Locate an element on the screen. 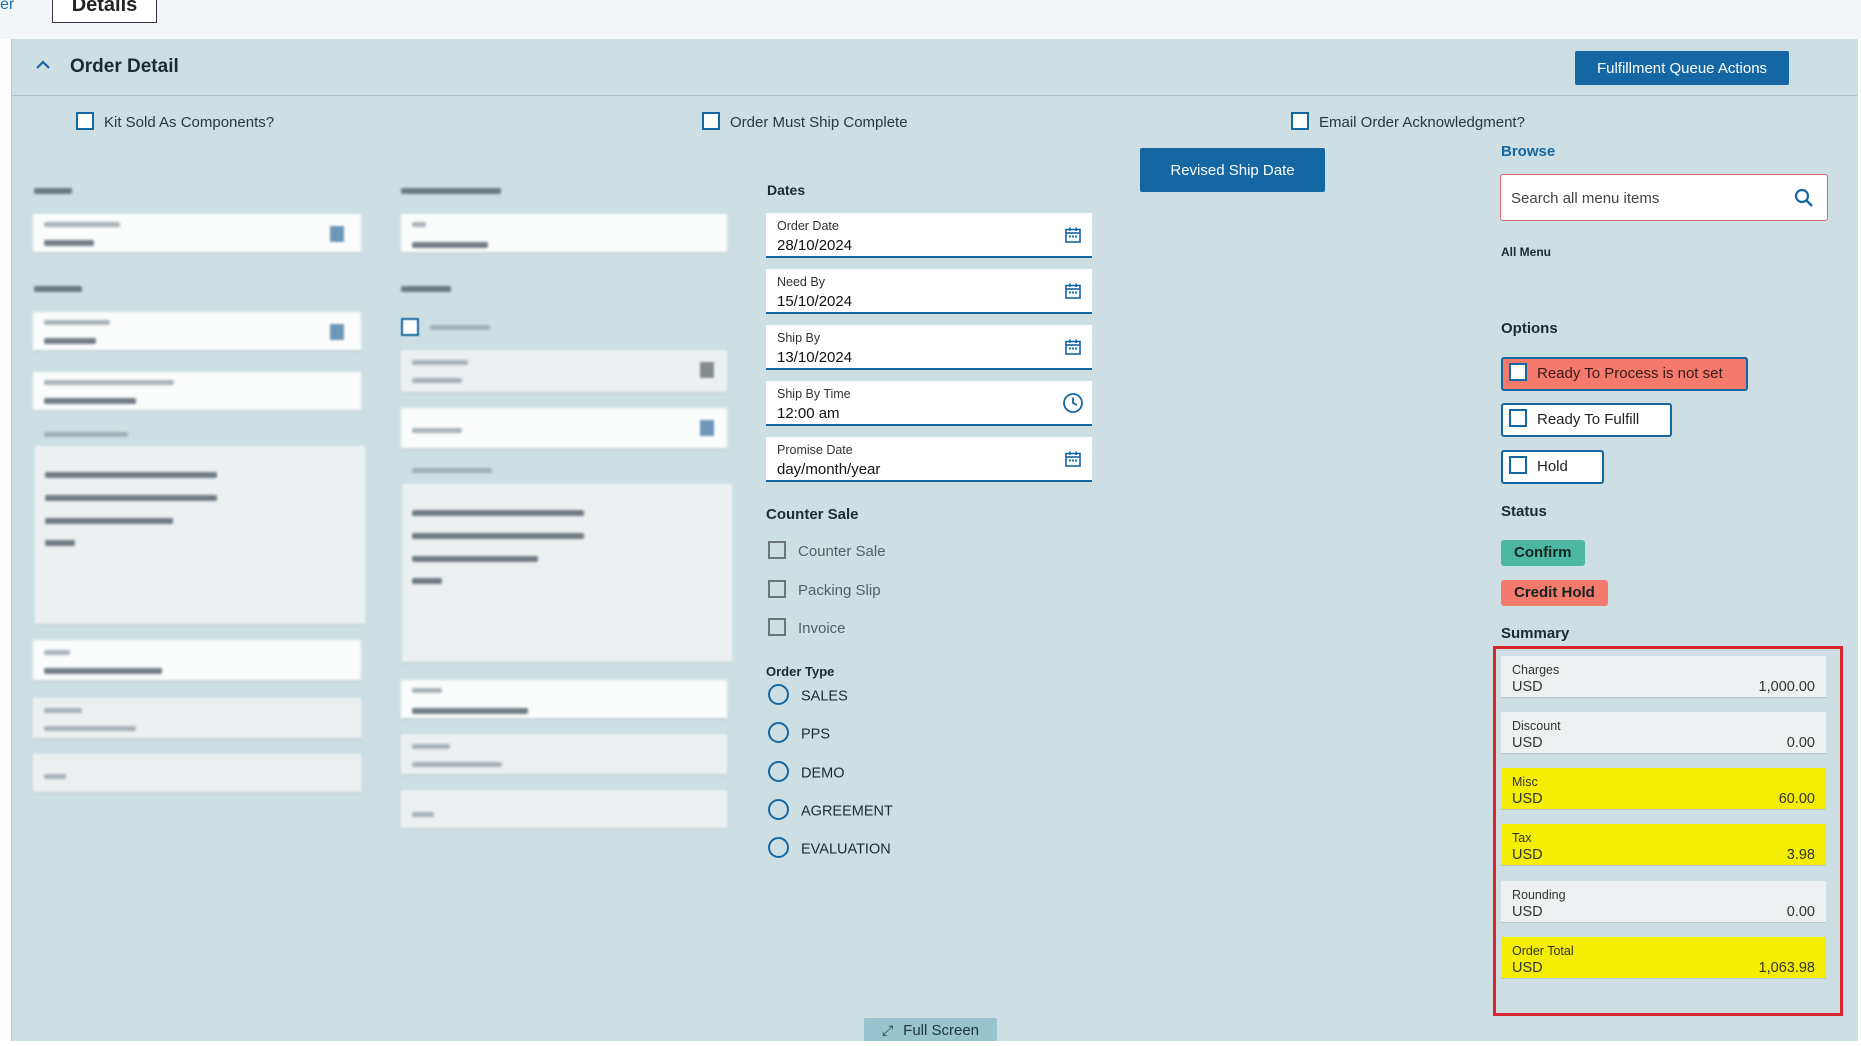 This screenshot has height=1046, width=1861. search-input is located at coordinates (1646, 198).